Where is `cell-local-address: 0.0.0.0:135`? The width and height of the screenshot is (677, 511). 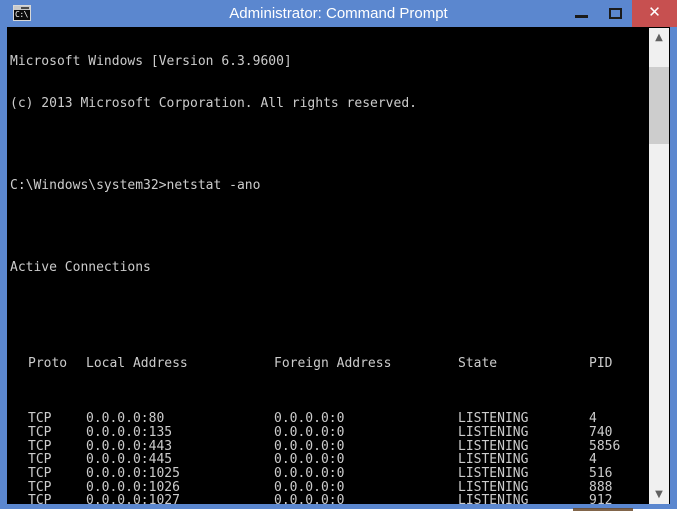
cell-local-address: 0.0.0.0:135 is located at coordinates (129, 432).